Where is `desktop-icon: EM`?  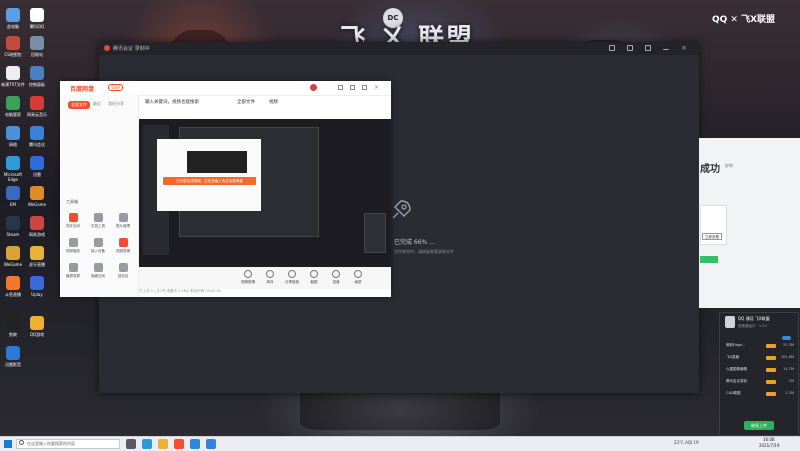 desktop-icon: EM is located at coordinates (13, 196).